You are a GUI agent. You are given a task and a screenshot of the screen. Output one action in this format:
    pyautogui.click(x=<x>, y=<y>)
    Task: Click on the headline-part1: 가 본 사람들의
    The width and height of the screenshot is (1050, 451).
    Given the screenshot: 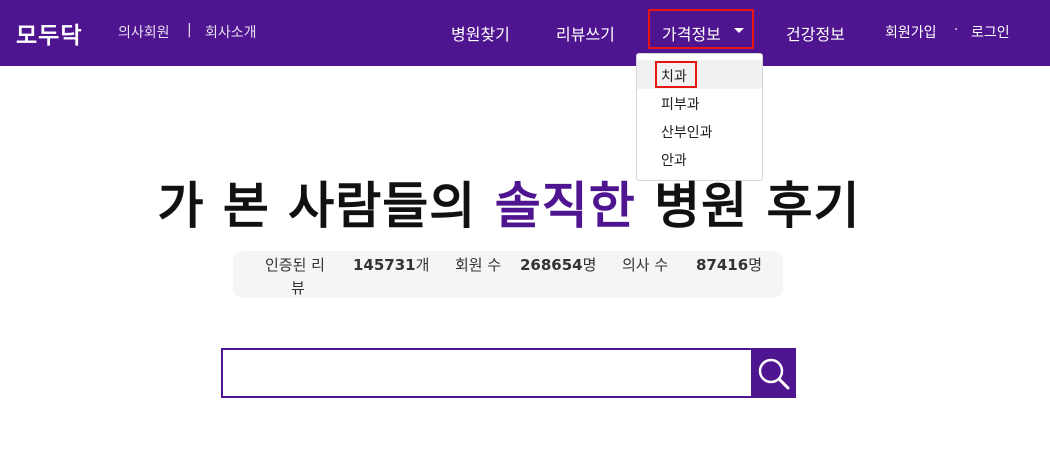 What is the action you would take?
    pyautogui.click(x=317, y=206)
    